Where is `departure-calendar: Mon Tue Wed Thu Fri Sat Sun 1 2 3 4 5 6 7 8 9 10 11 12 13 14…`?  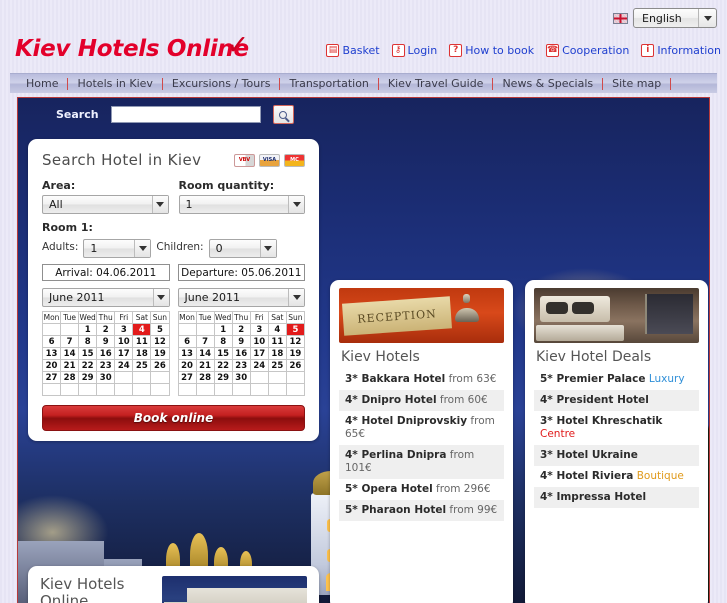
departure-calendar: Mon Tue Wed Thu Fri Sat Sun 1 2 3 4 5 6 7 8 9 10 11 12 13 14… is located at coordinates (241, 353).